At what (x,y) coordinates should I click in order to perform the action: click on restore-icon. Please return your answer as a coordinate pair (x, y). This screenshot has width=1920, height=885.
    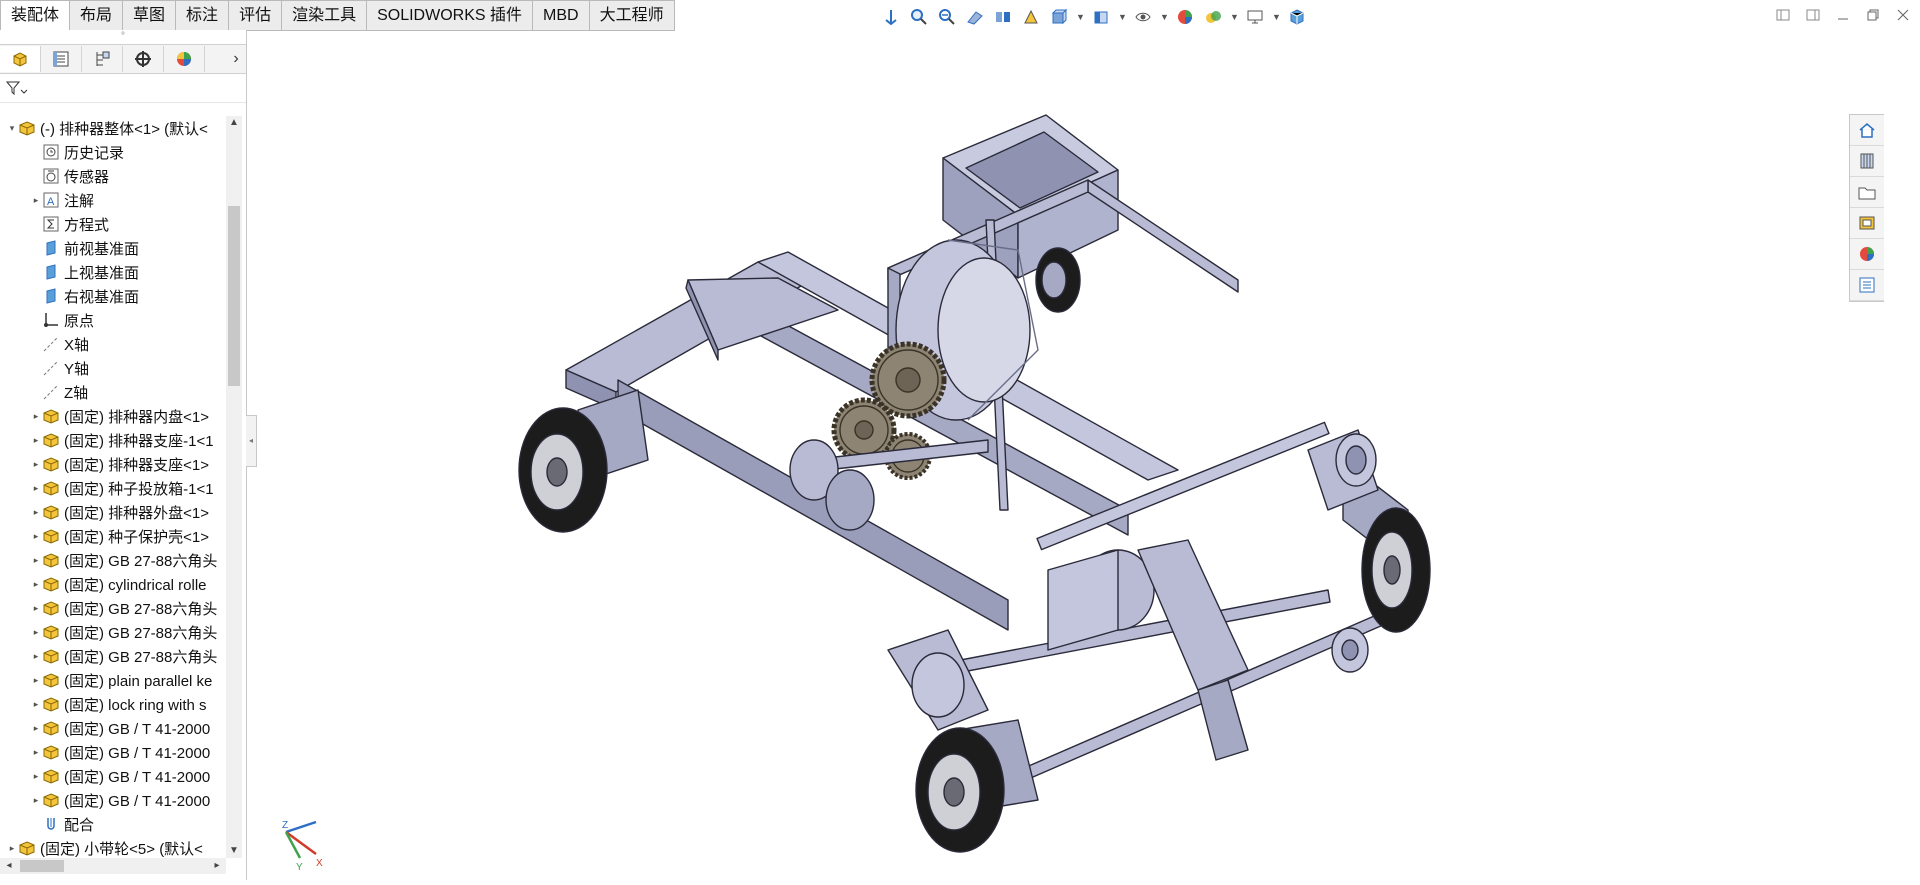
    Looking at the image, I should click on (1873, 15).